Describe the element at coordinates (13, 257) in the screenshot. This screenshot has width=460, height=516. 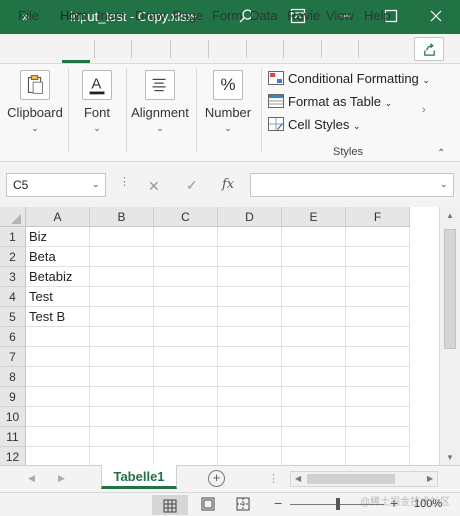
I see `row-header-2: 2` at that location.